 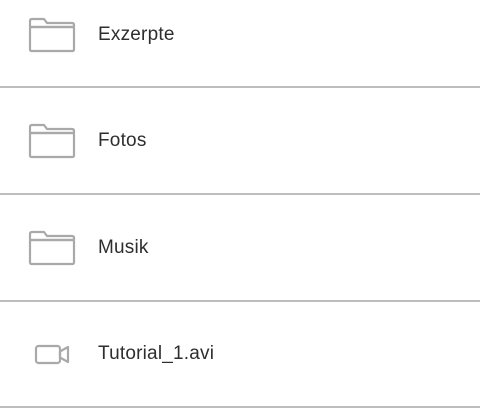 I want to click on list-item-label: Tutorial_1.avi, so click(x=156, y=353).